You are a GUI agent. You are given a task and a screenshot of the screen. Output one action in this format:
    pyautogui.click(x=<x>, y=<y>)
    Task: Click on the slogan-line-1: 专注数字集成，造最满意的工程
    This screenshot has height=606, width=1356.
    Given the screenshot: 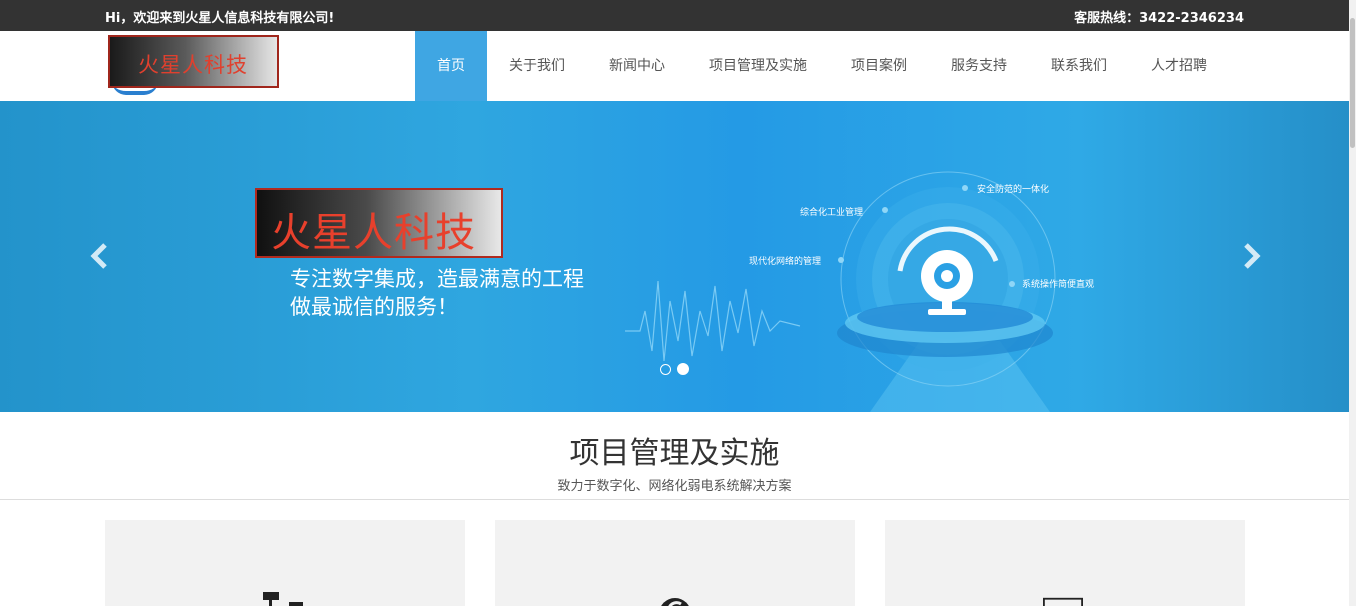 What is the action you would take?
    pyautogui.click(x=437, y=279)
    